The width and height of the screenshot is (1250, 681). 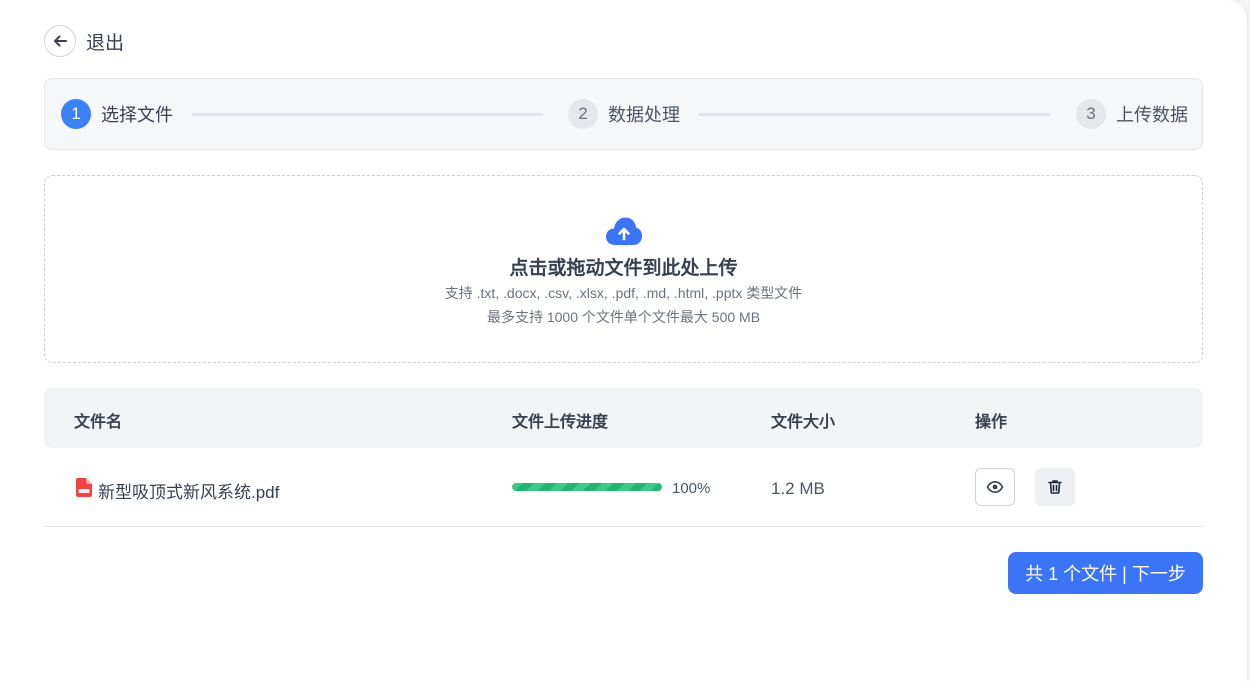 I want to click on column-header-actions: 操作, so click(x=991, y=422).